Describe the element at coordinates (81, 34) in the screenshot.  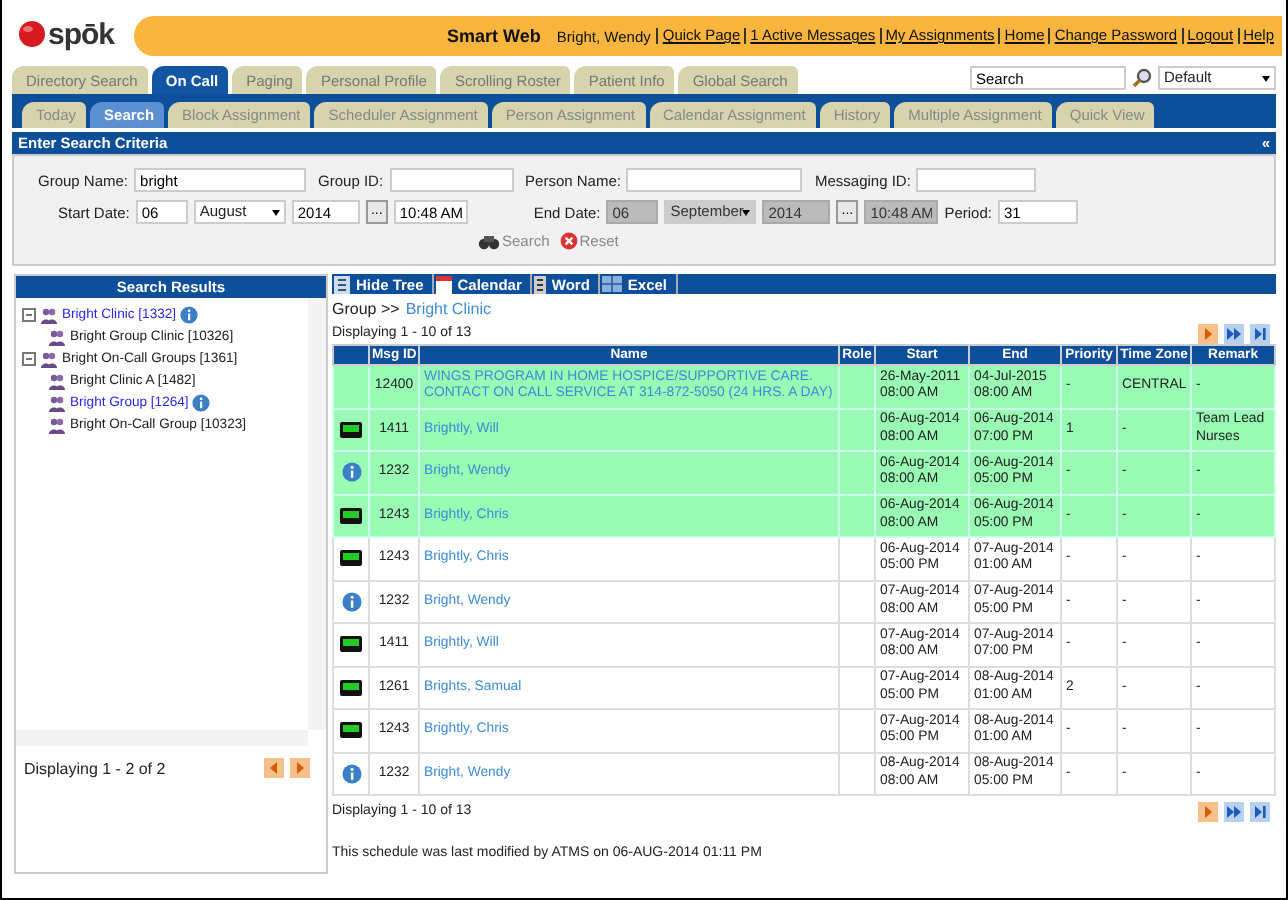
I see `logo-text: spōk` at that location.